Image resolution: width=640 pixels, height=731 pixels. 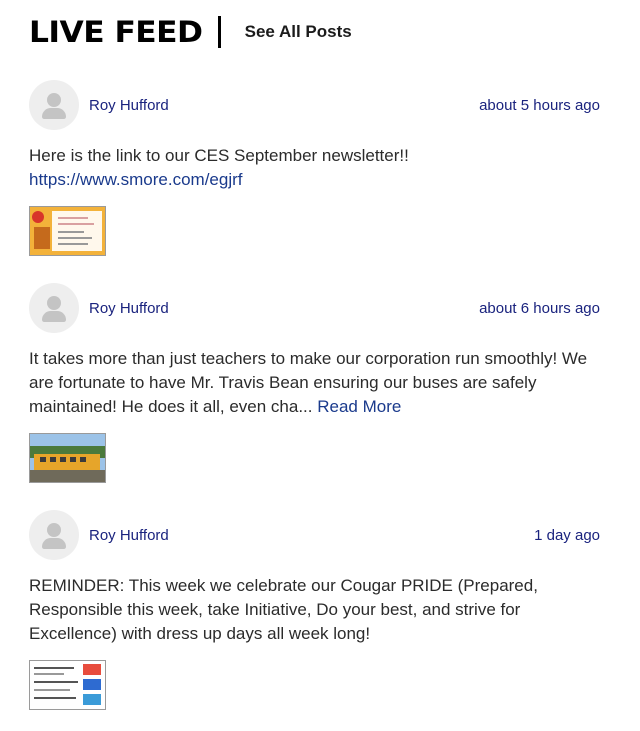 I want to click on read-more-link: Read More, so click(x=359, y=406).